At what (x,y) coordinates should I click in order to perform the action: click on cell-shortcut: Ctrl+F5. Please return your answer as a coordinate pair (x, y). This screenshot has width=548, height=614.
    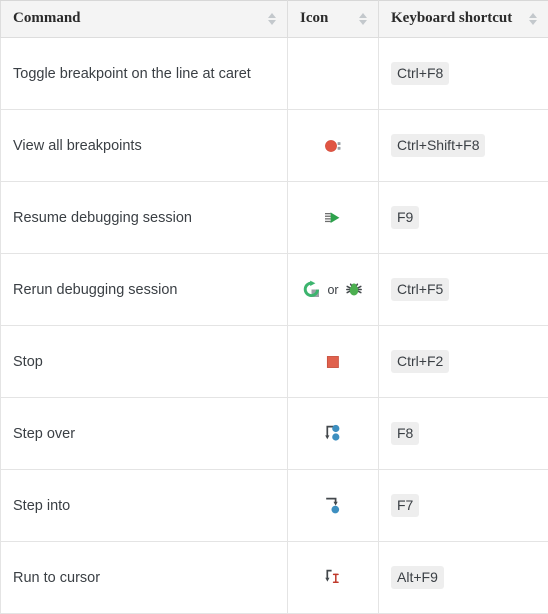
    Looking at the image, I should click on (463, 290).